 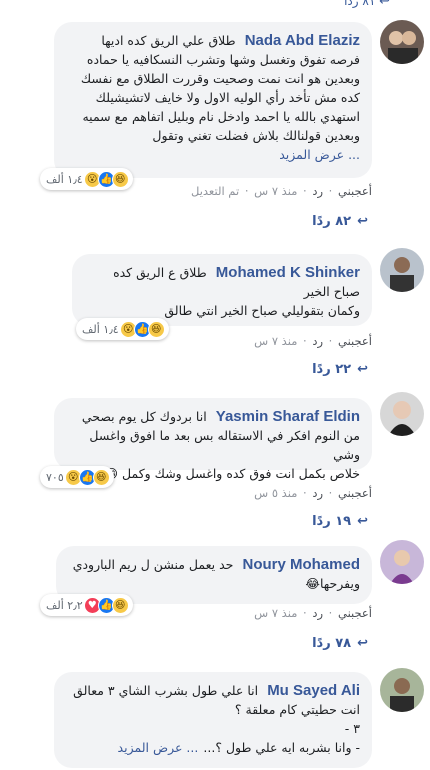 What do you see at coordinates (340, 221) in the screenshot?
I see `view-replies-link: ↩ ٨٢ ردًا` at bounding box center [340, 221].